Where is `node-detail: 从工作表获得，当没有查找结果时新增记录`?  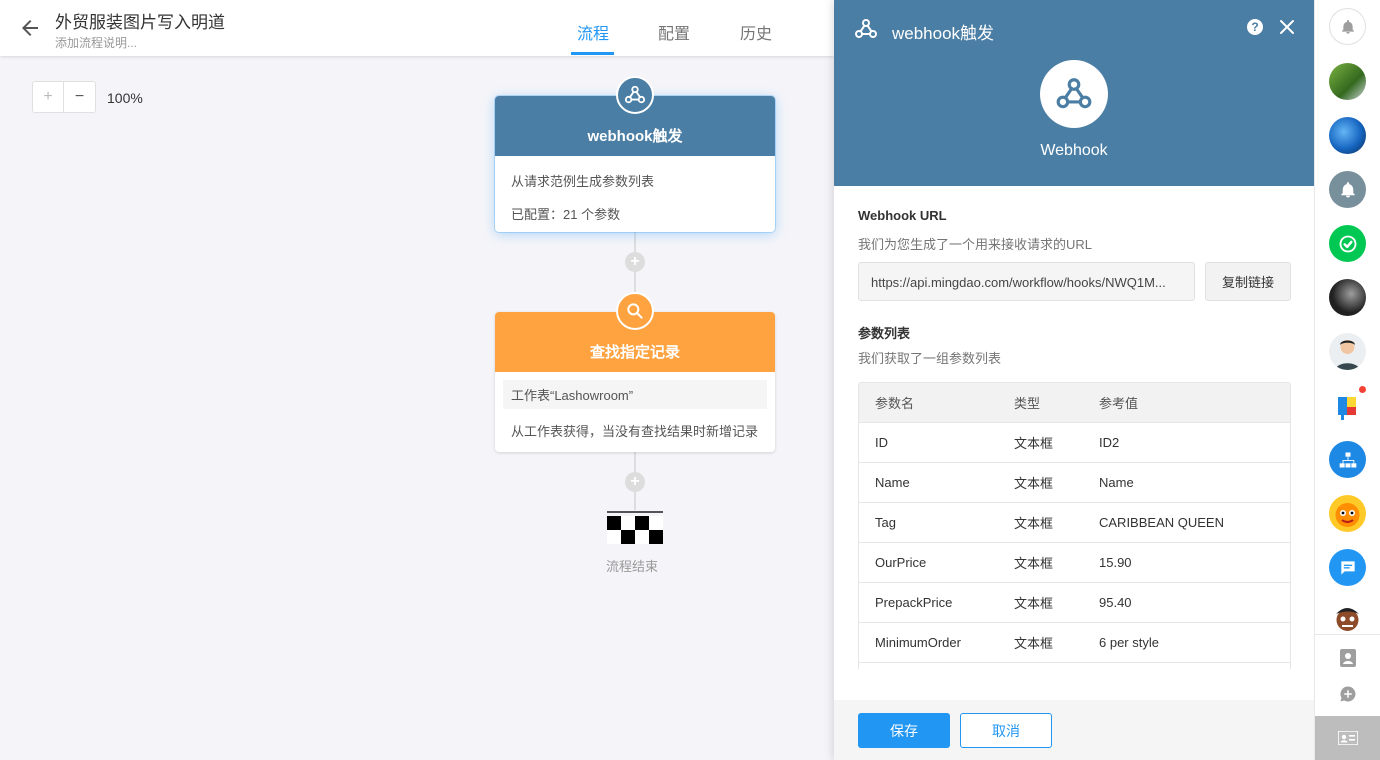 node-detail: 从工作表获得，当没有查找结果时新增记录 is located at coordinates (635, 431).